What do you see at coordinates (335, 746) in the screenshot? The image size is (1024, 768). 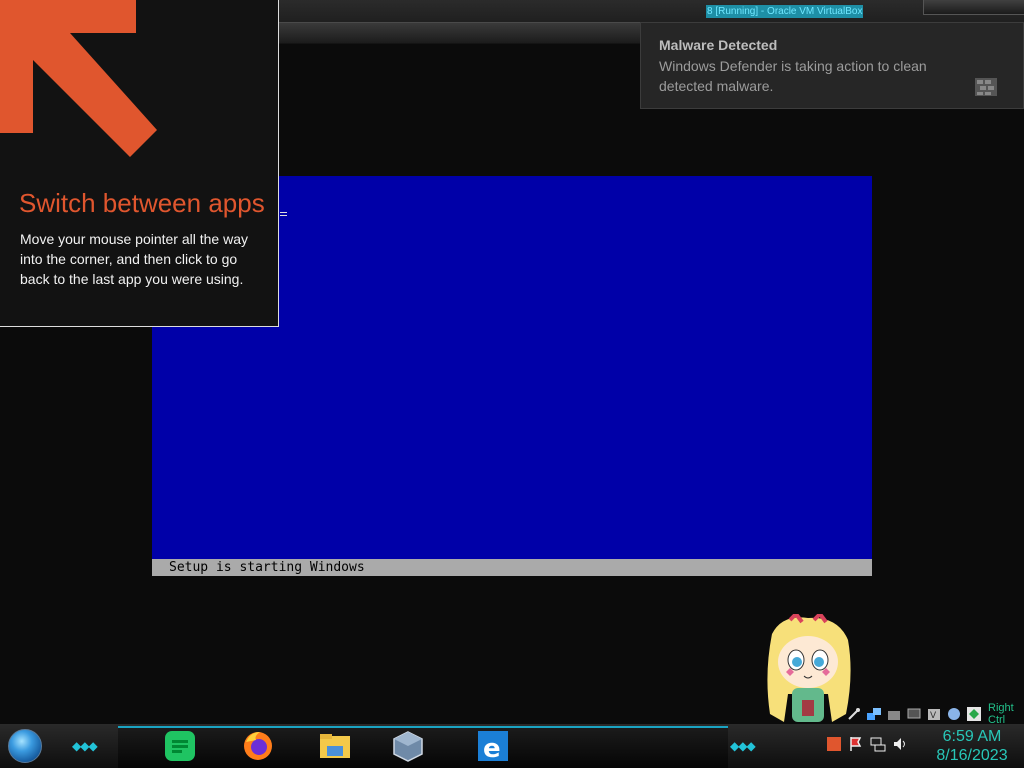 I see `file-explorer-icon` at bounding box center [335, 746].